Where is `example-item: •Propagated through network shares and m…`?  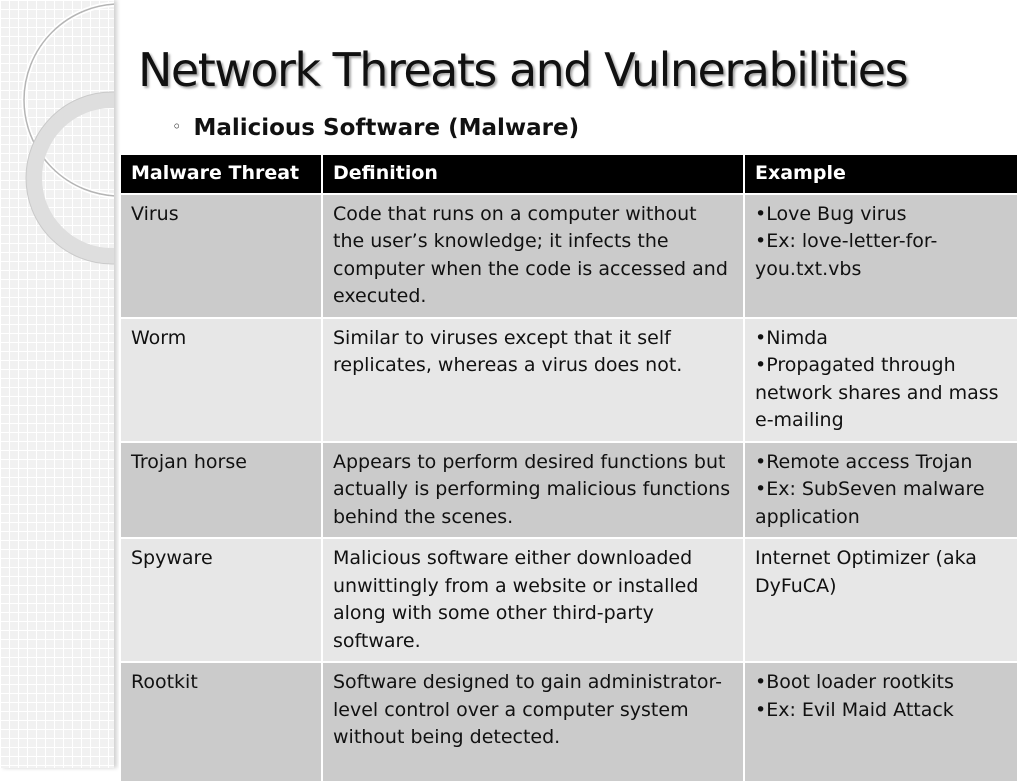 example-item: •Propagated through network shares and m… is located at coordinates (877, 392).